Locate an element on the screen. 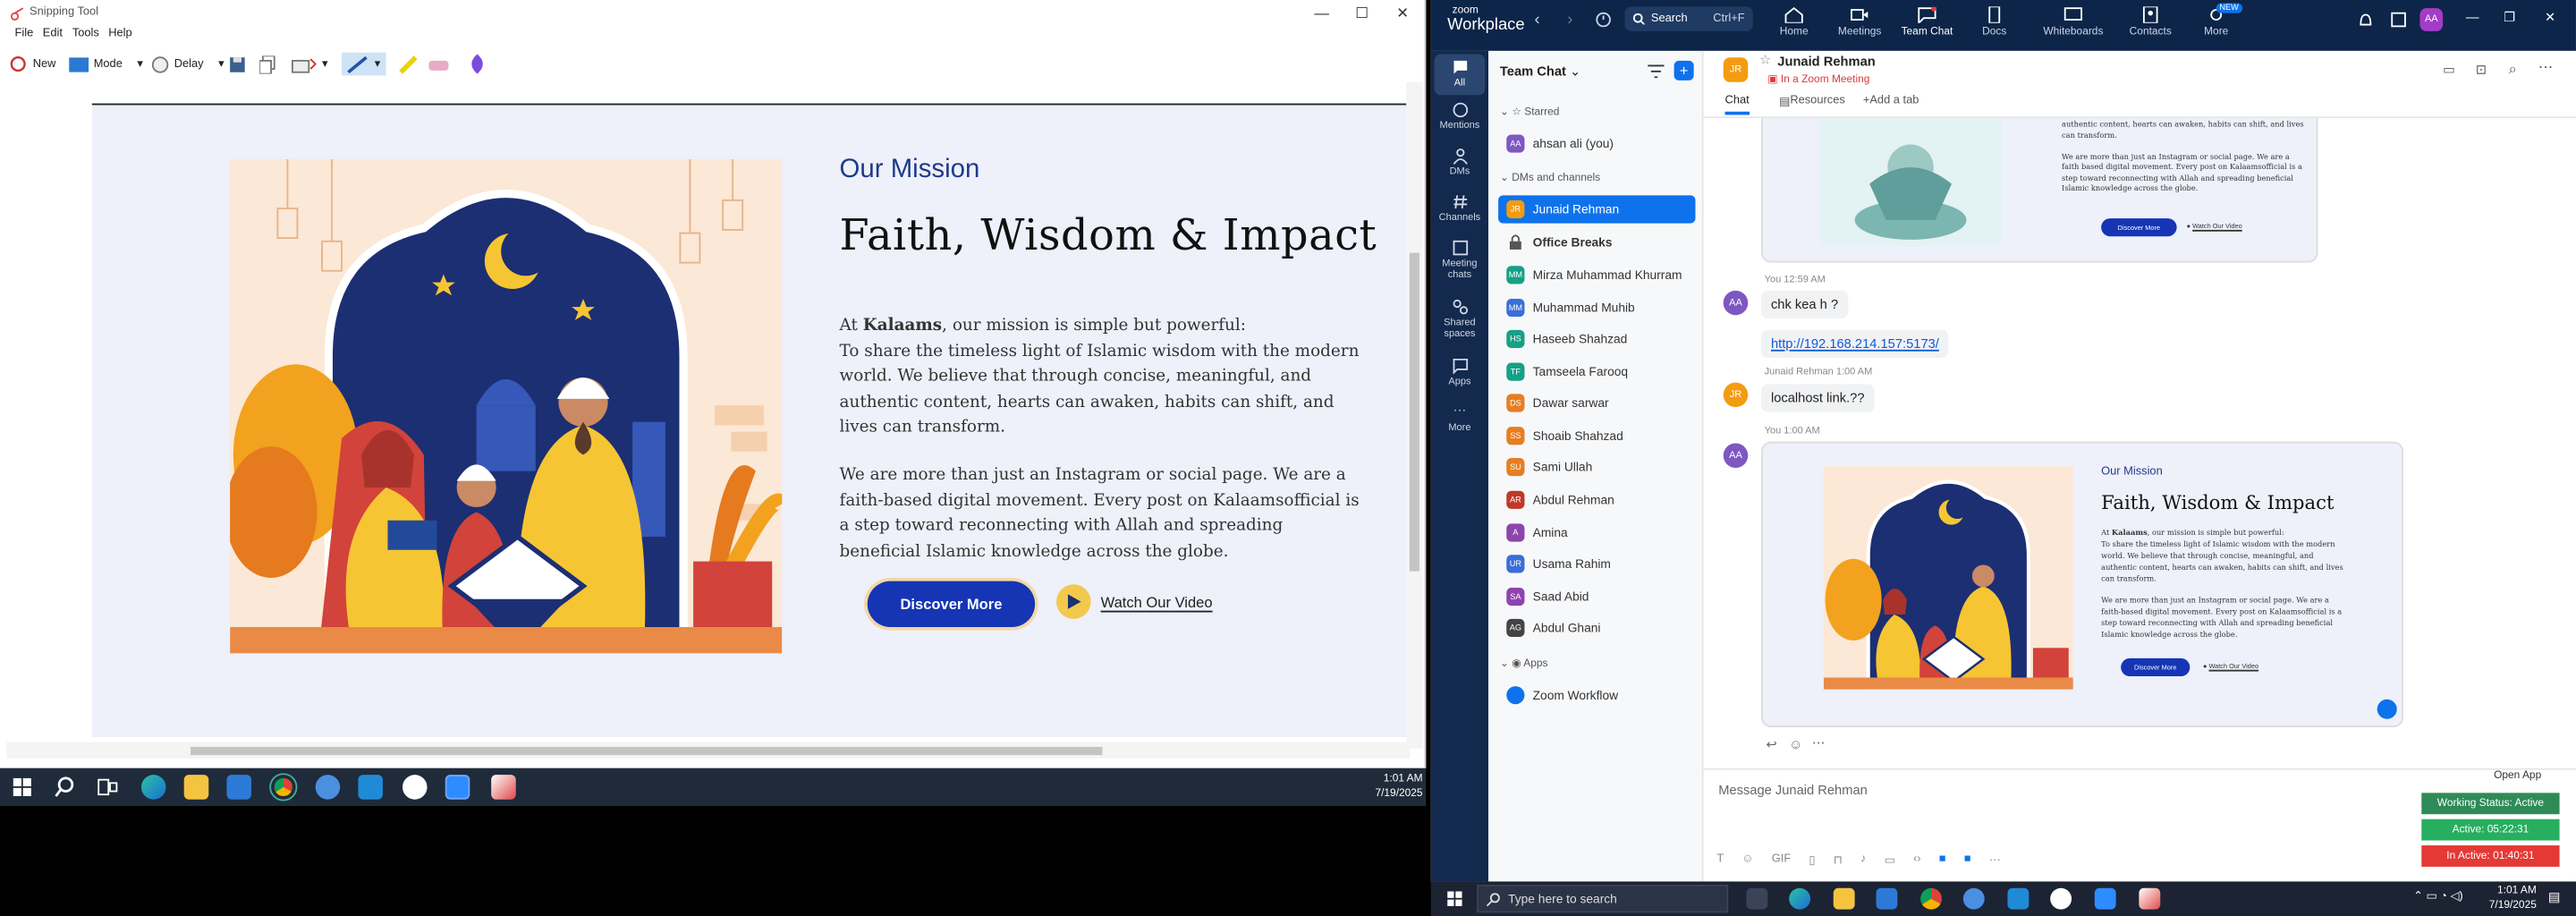 The height and width of the screenshot is (916, 2576). rail-dms: DMs is located at coordinates (1459, 163).